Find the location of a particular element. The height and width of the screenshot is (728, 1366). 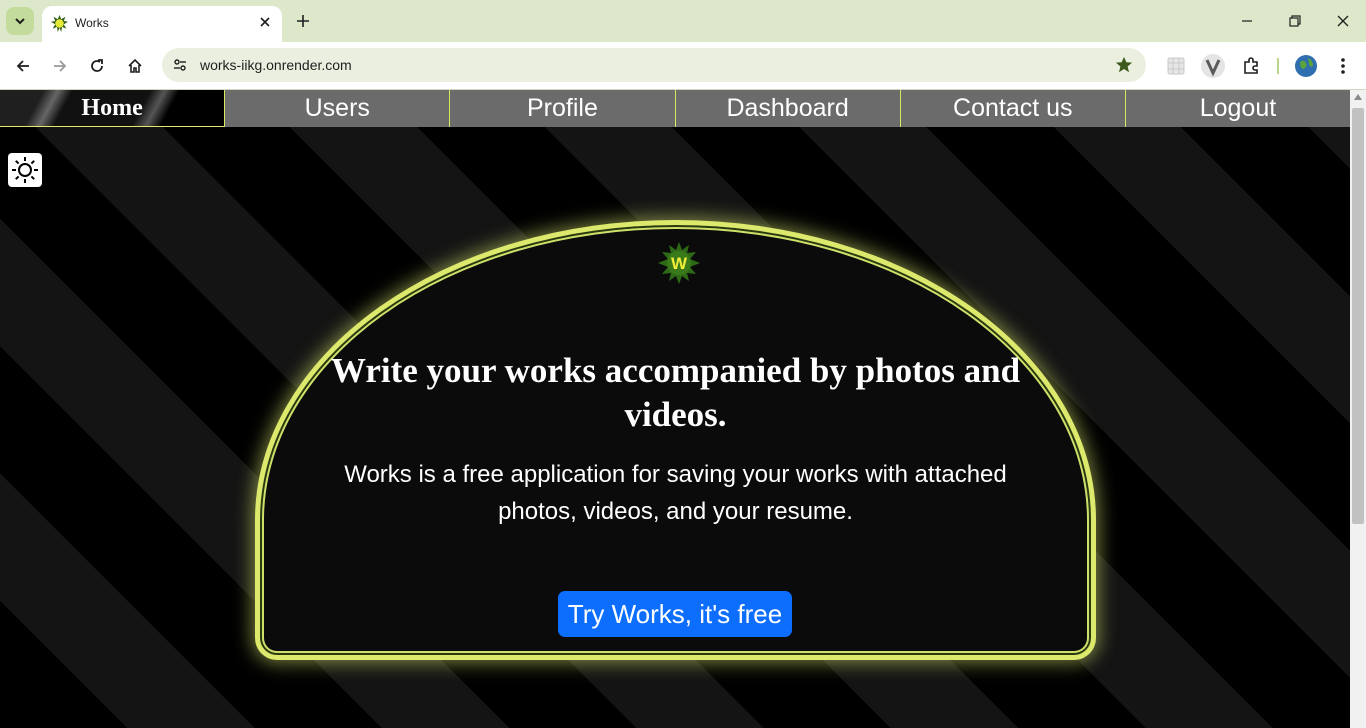

nav-dashboard: Dashboard is located at coordinates (787, 108).